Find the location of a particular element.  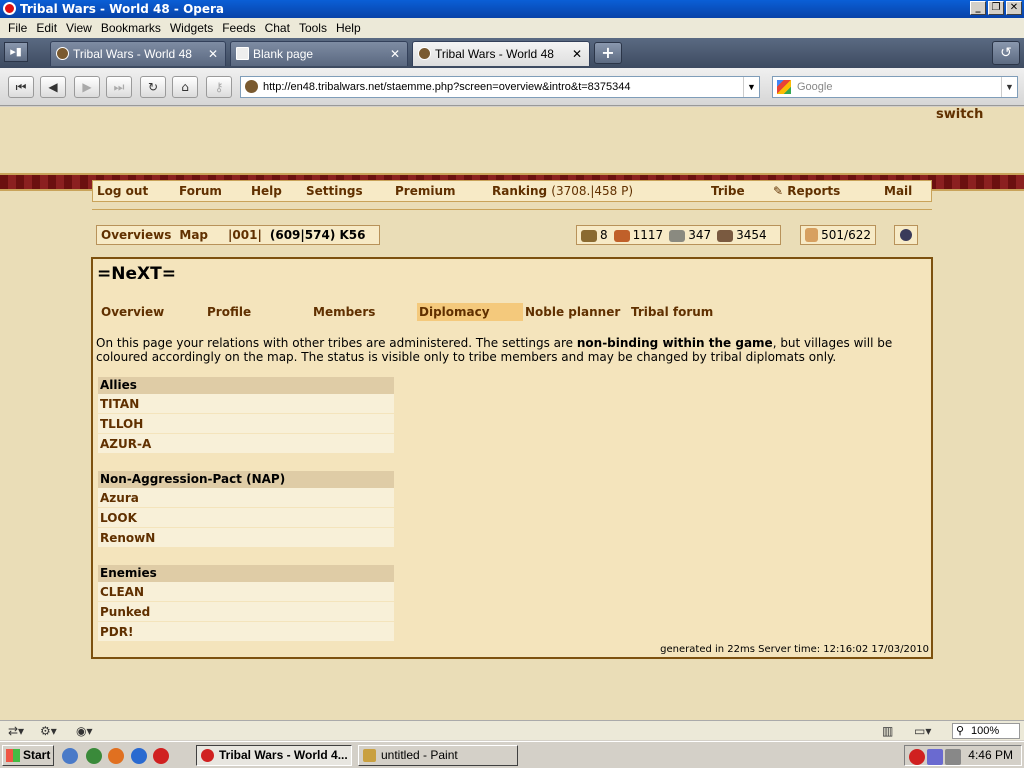

map-link: Map is located at coordinates (193, 235).